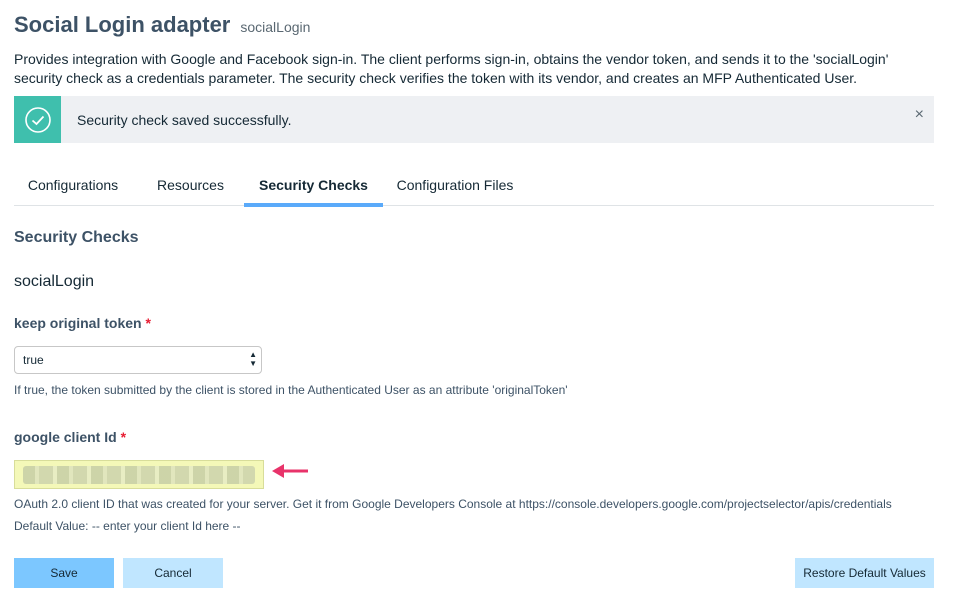 The image size is (956, 611). I want to click on select-value: true, so click(33, 360).